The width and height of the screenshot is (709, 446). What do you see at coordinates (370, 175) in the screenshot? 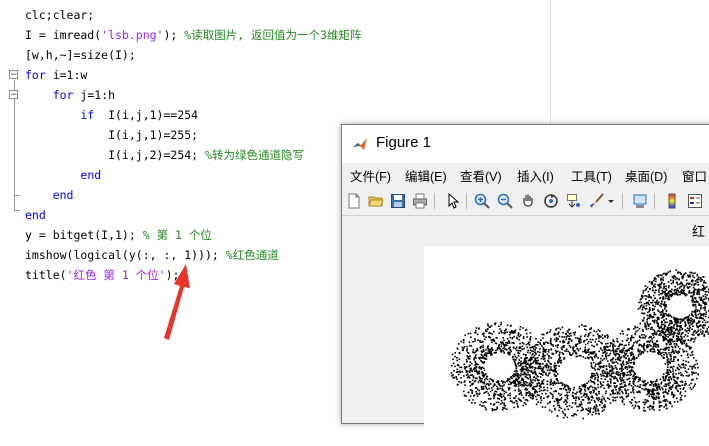
I see `menu-file: 文件(F)` at bounding box center [370, 175].